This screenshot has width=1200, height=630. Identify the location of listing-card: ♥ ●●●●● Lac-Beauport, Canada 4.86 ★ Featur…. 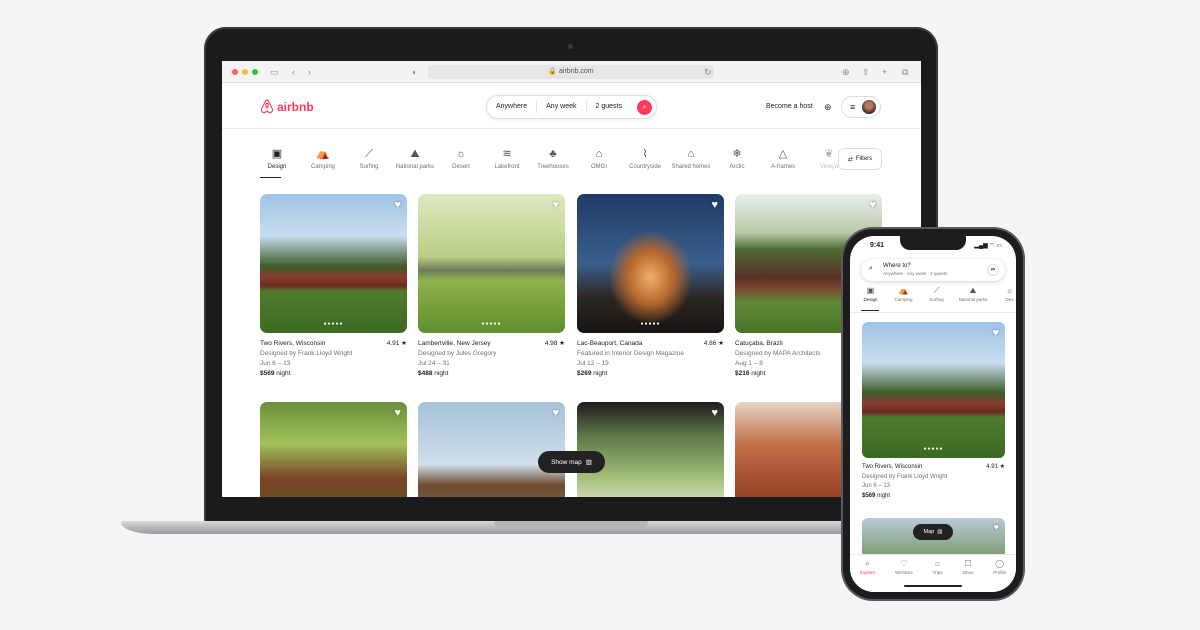
(650, 286).